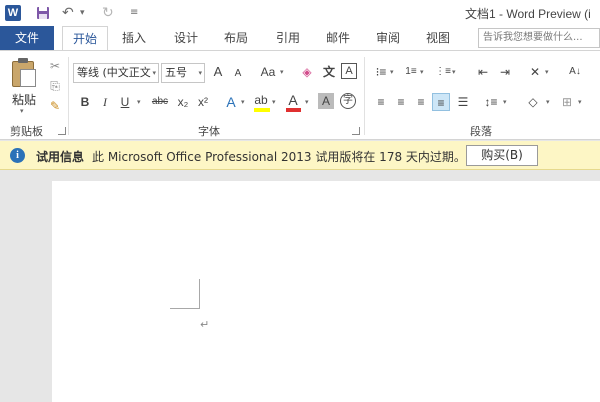  What do you see at coordinates (547, 72) in the screenshot?
I see `chinese-layout-dropdown-icon: ▾` at bounding box center [547, 72].